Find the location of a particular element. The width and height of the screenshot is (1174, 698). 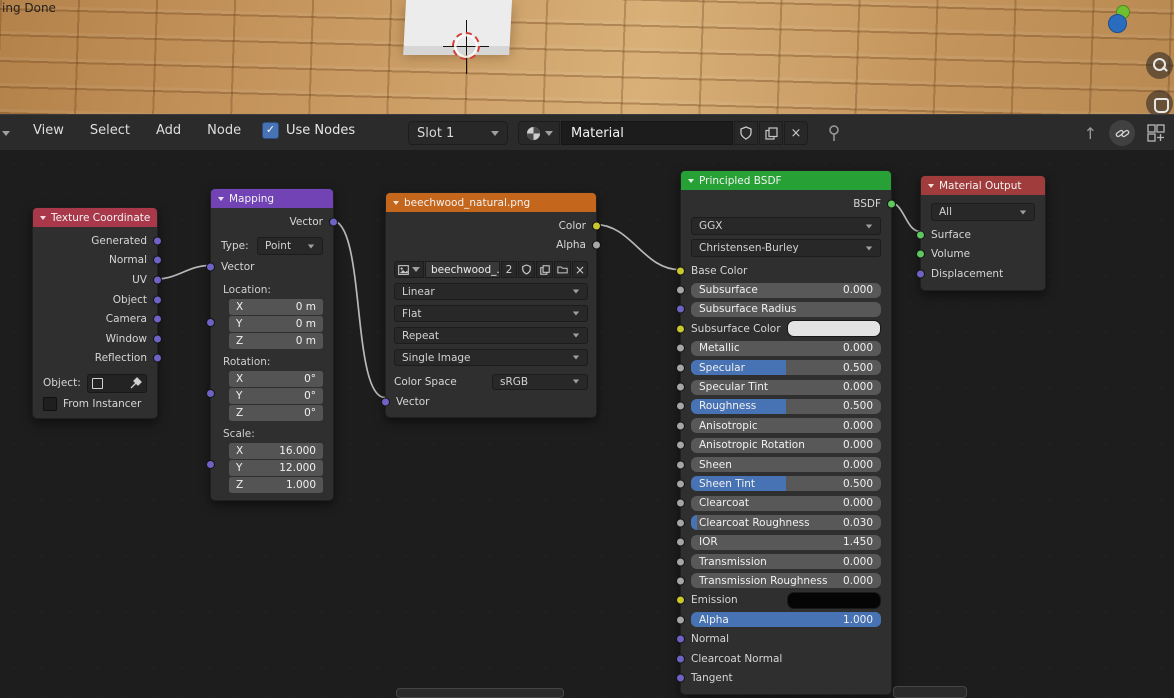

new-material-button is located at coordinates (771, 133).